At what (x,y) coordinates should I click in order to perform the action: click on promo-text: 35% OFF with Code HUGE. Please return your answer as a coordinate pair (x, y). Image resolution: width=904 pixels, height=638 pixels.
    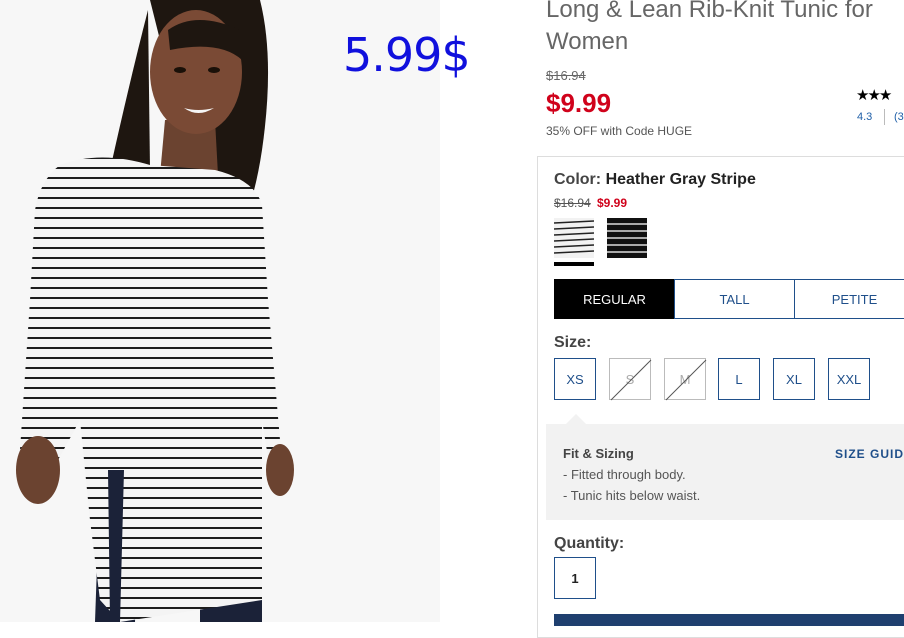
    Looking at the image, I should click on (619, 131).